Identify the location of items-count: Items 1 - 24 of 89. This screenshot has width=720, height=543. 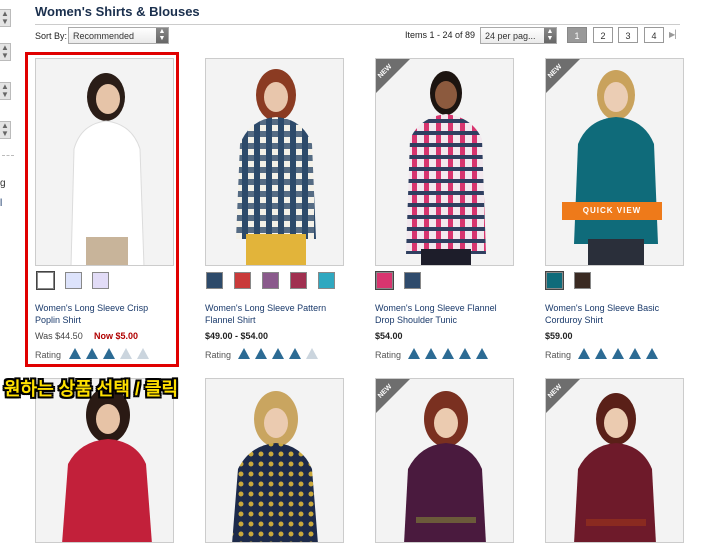
(440, 35).